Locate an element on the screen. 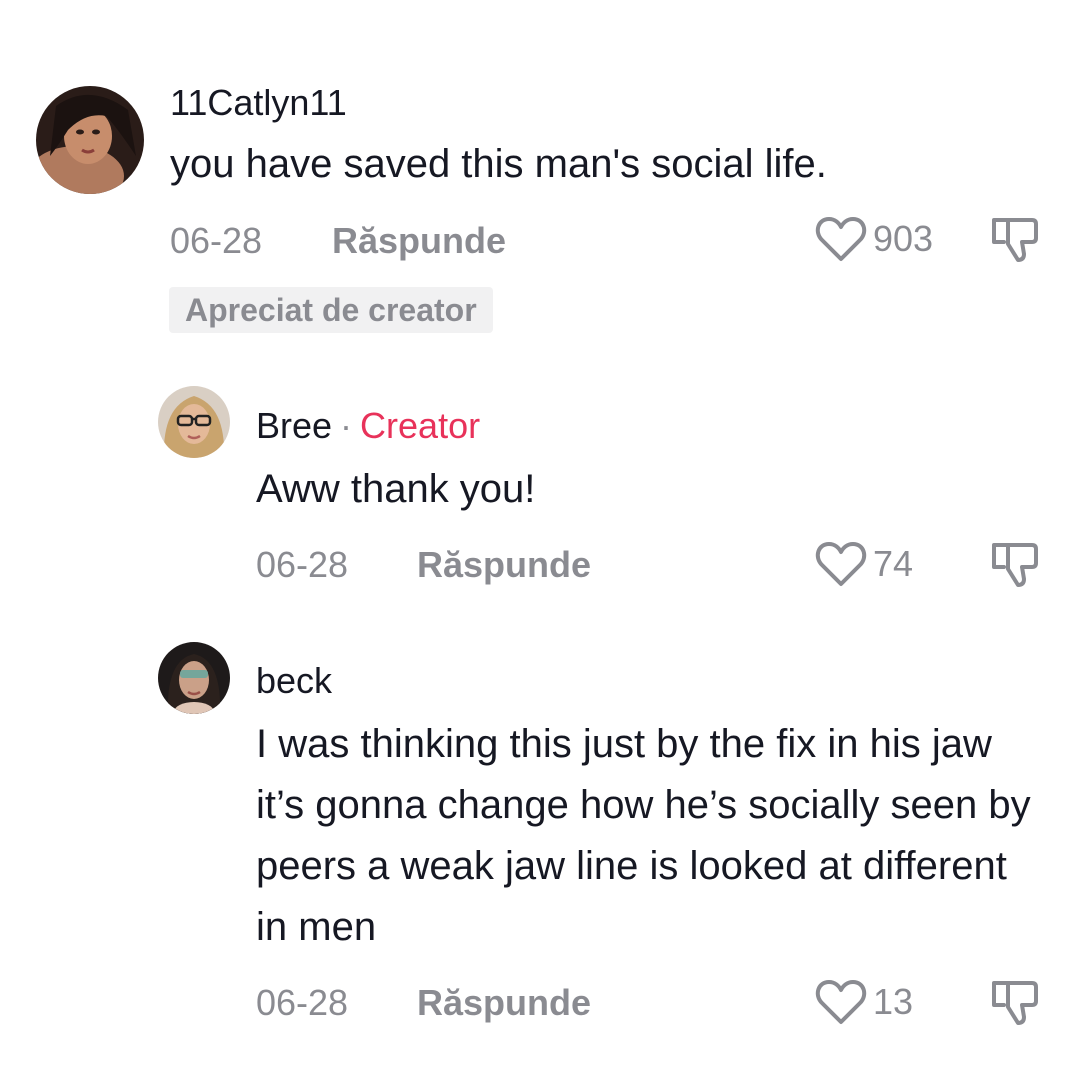 The width and height of the screenshot is (1080, 1073). username-text: beck is located at coordinates (294, 680).